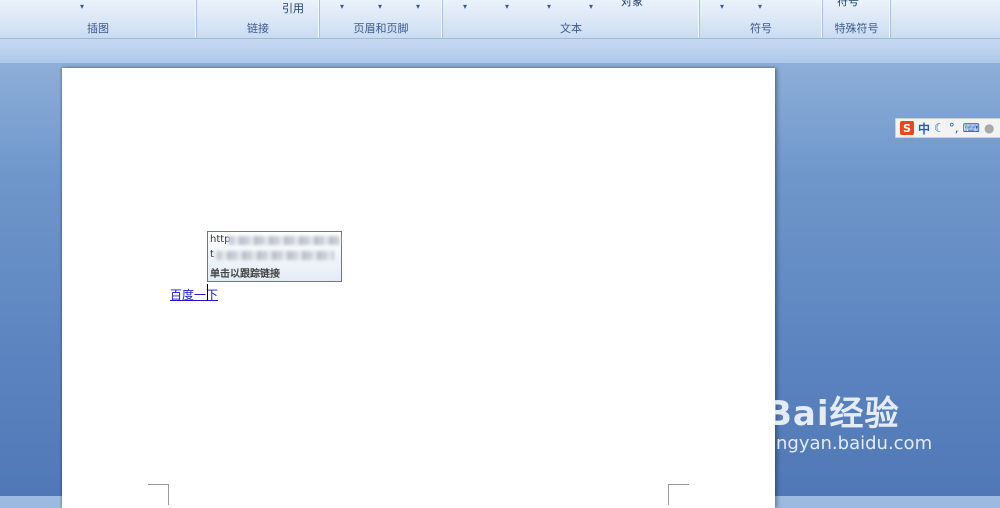  Describe the element at coordinates (258, 28) in the screenshot. I see `ribbon-group-label: 链接` at that location.